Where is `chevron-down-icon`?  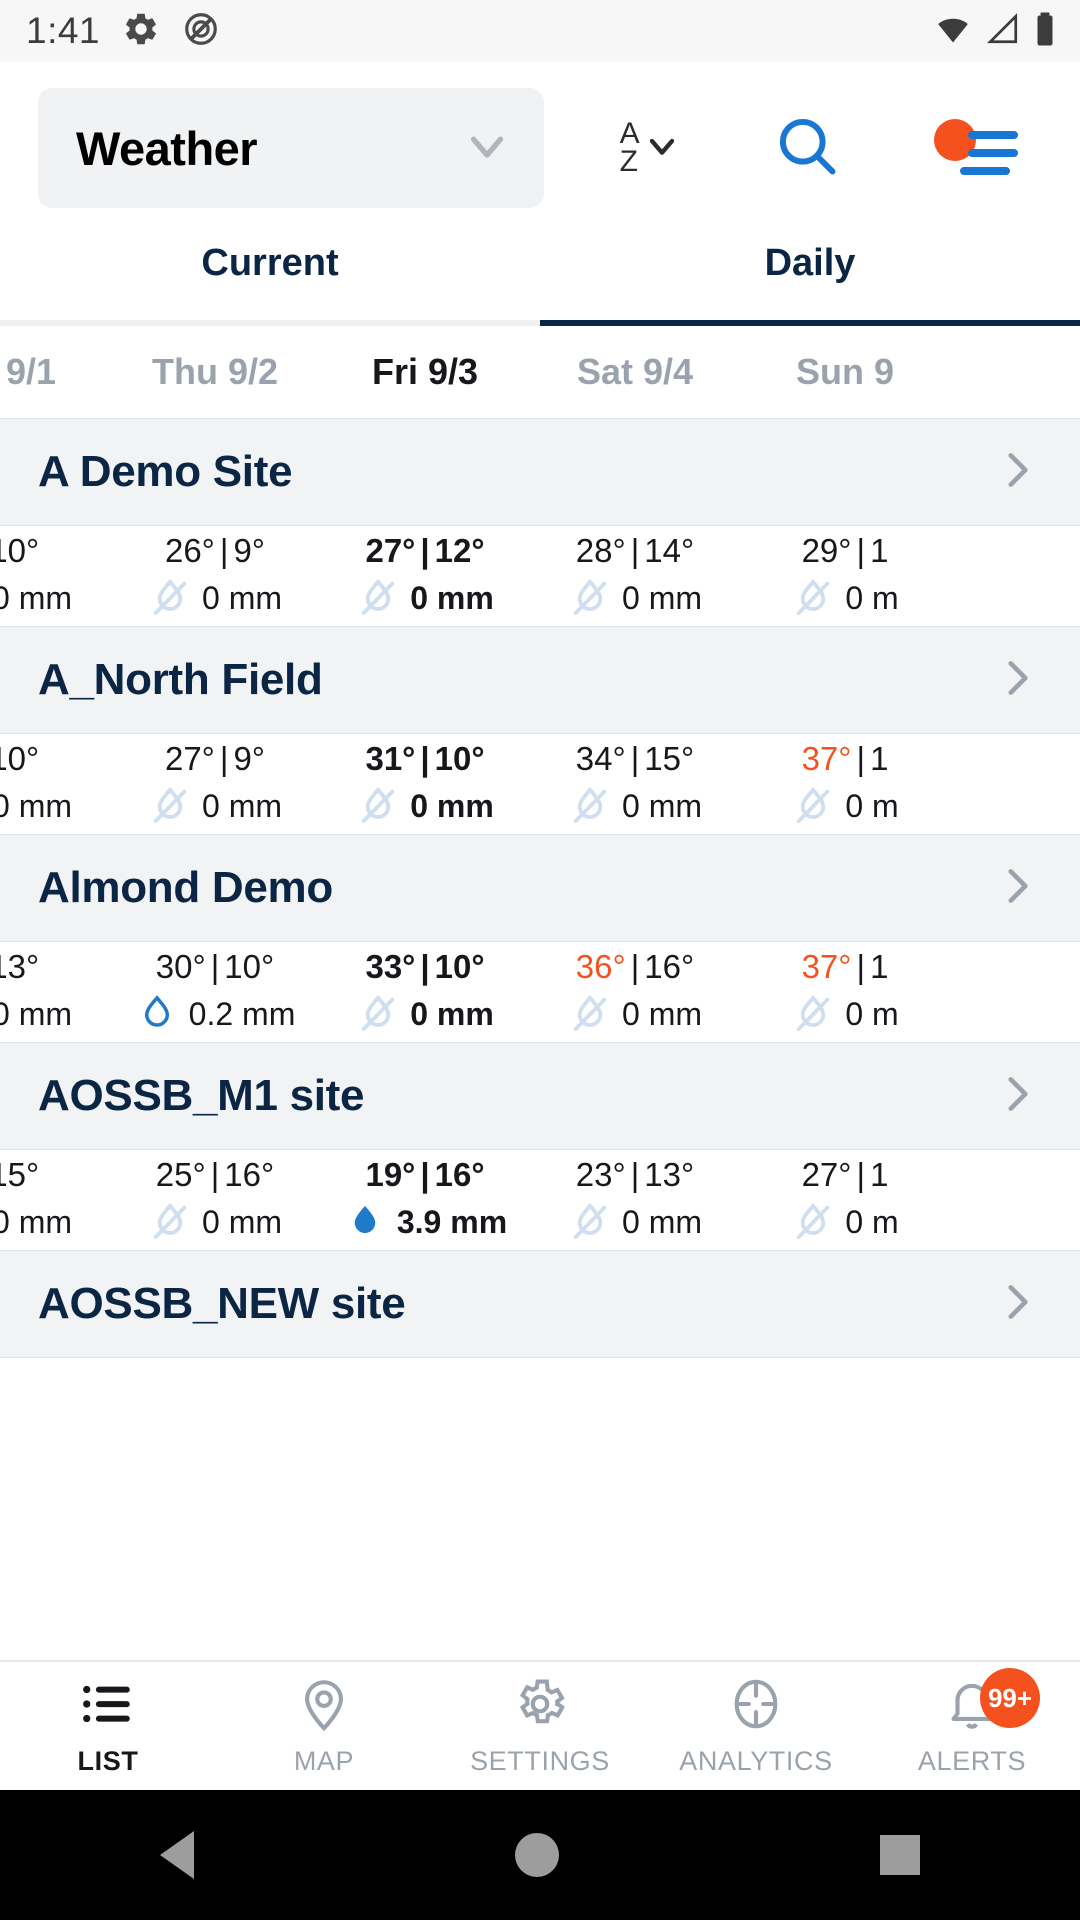
chevron-down-icon is located at coordinates (487, 148).